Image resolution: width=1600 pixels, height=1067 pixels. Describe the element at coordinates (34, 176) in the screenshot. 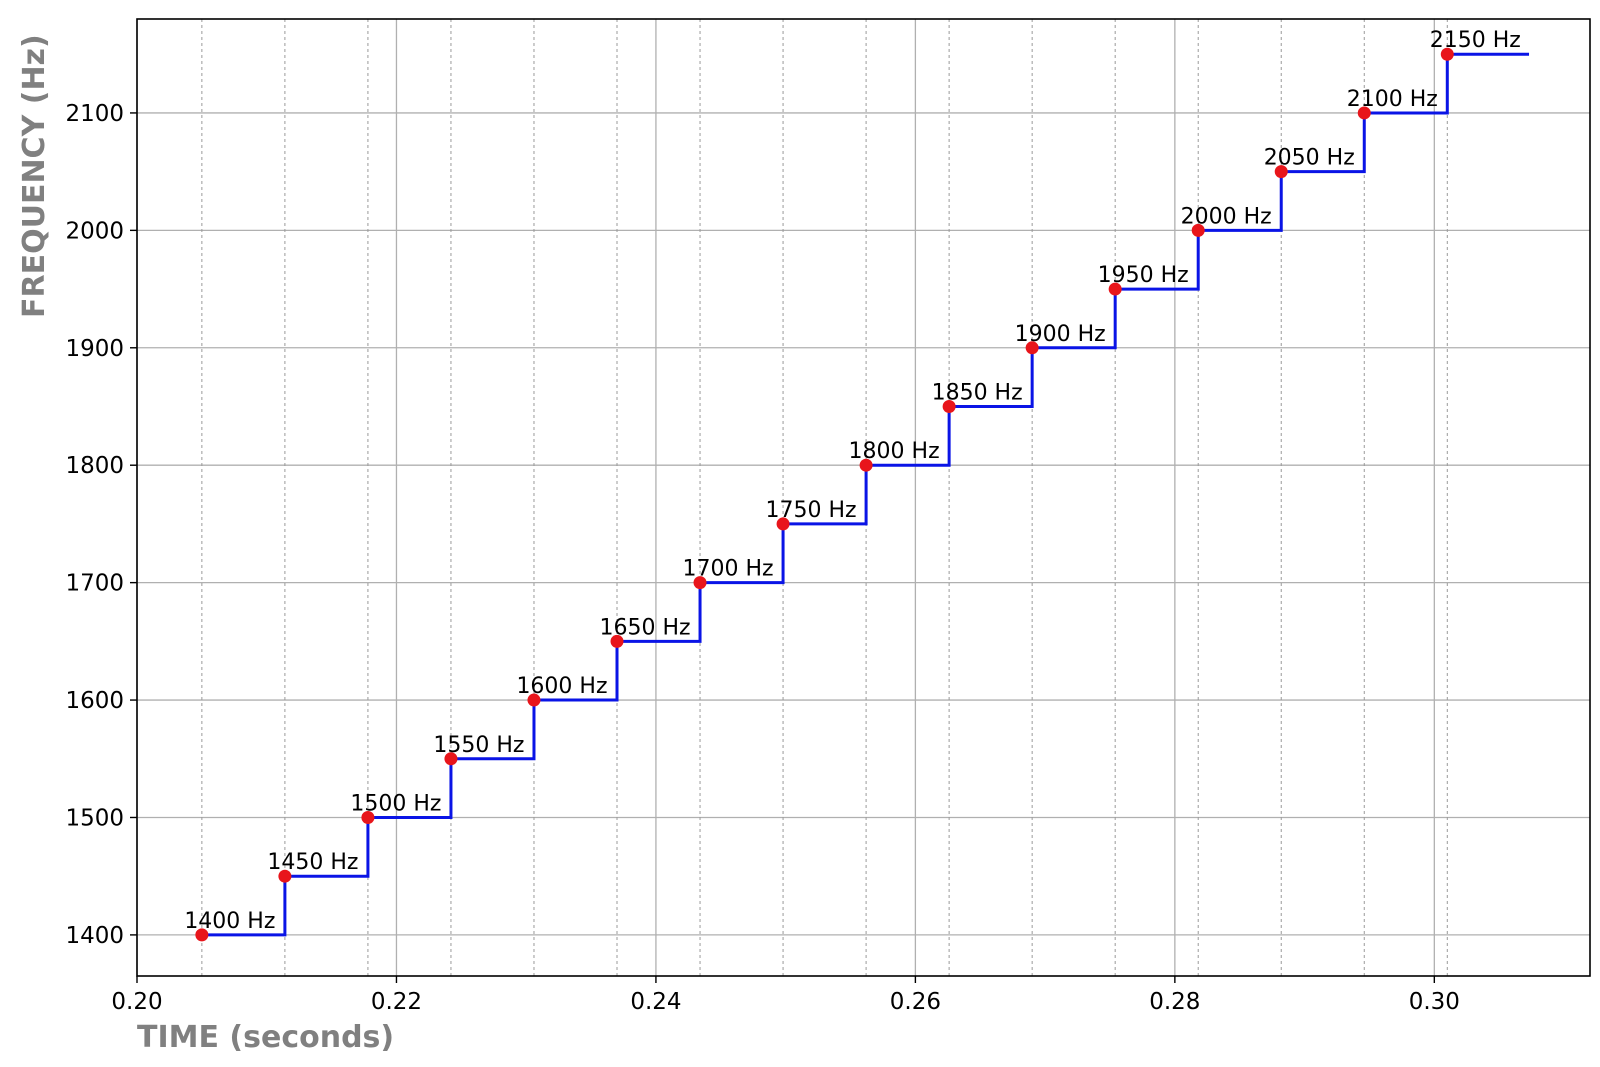

I see `y-axis-title: FREQUENCY (Hz)` at that location.